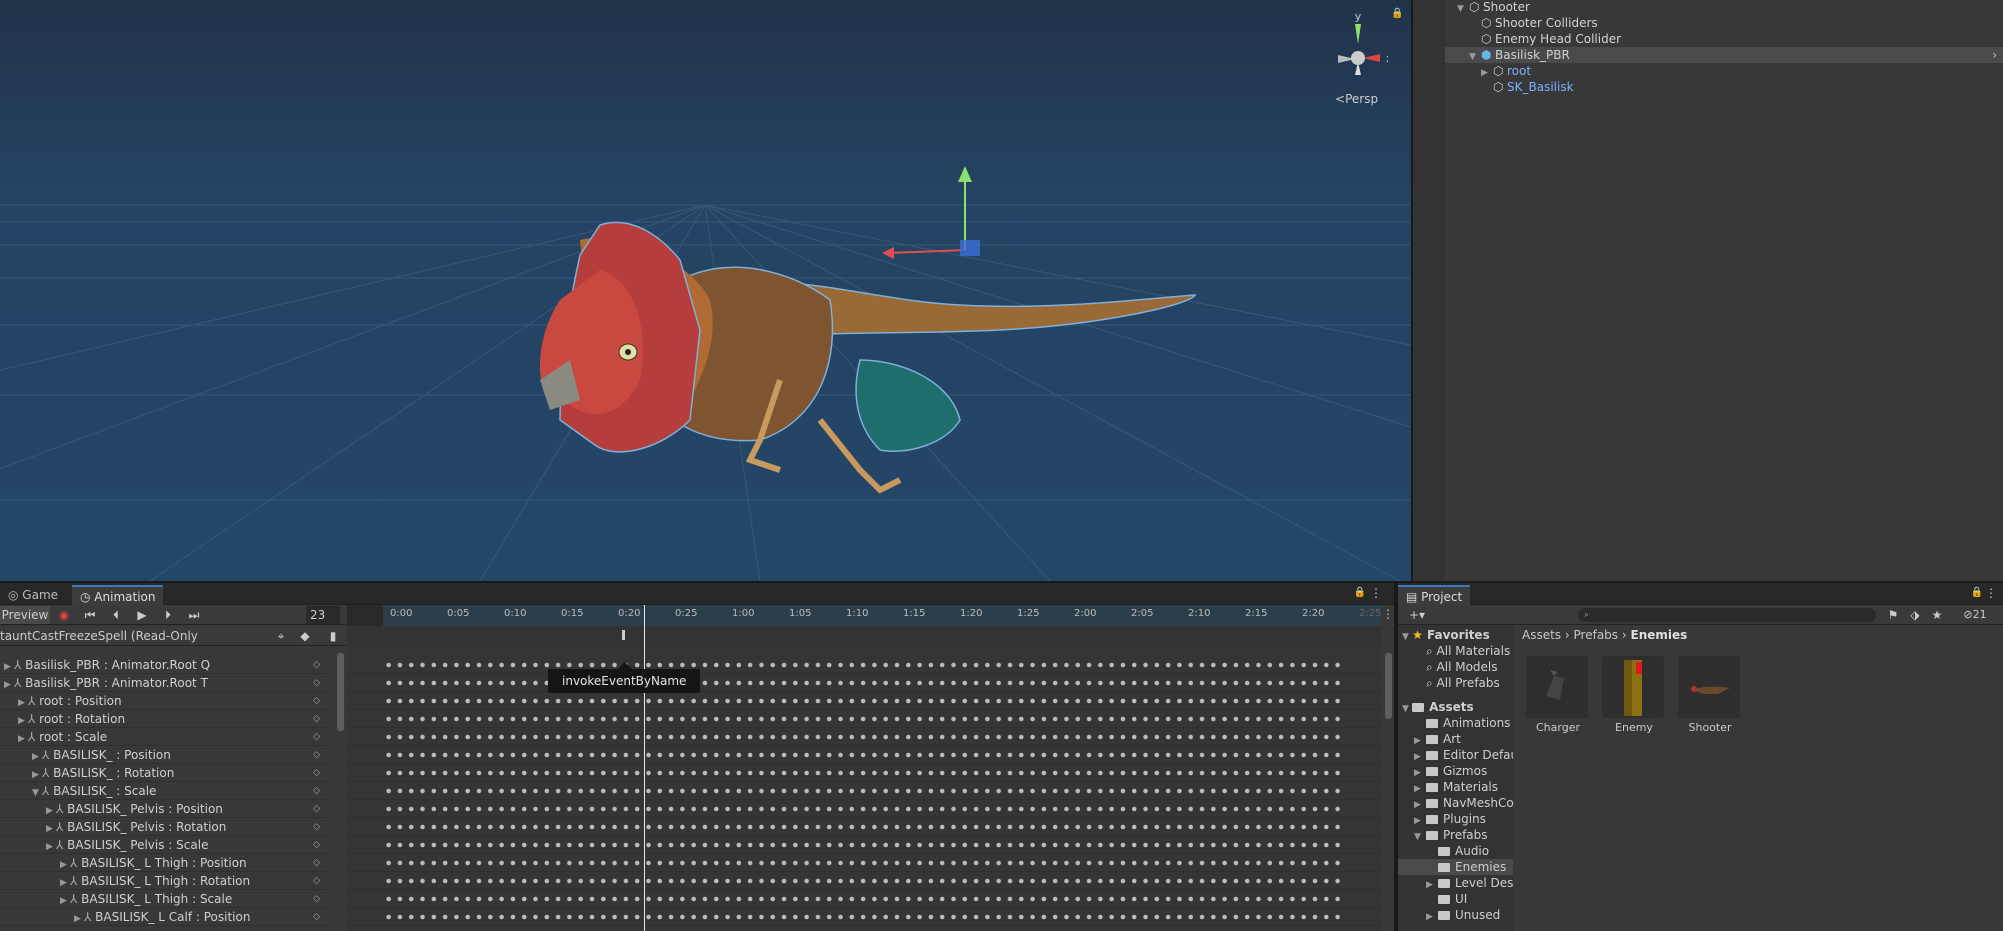 This screenshot has width=2003, height=931. I want to click on play-icon: ▶, so click(142, 615).